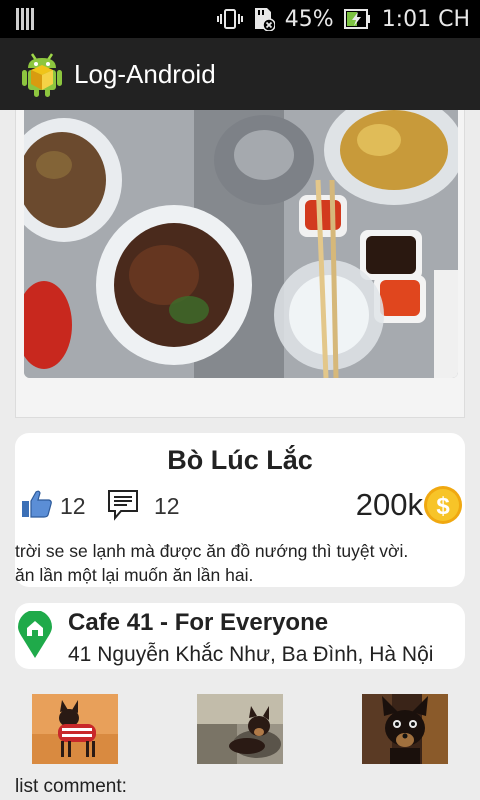 This screenshot has width=480, height=800. Describe the element at coordinates (145, 73) in the screenshot. I see `app-title: Log-Android` at that location.